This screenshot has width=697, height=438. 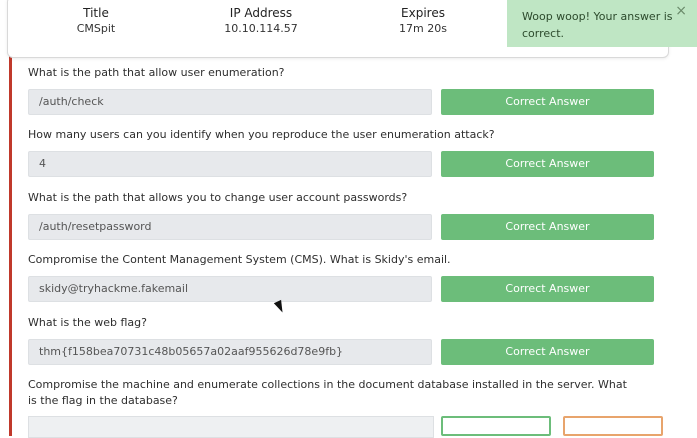 I want to click on close-icon: ×, so click(x=681, y=11).